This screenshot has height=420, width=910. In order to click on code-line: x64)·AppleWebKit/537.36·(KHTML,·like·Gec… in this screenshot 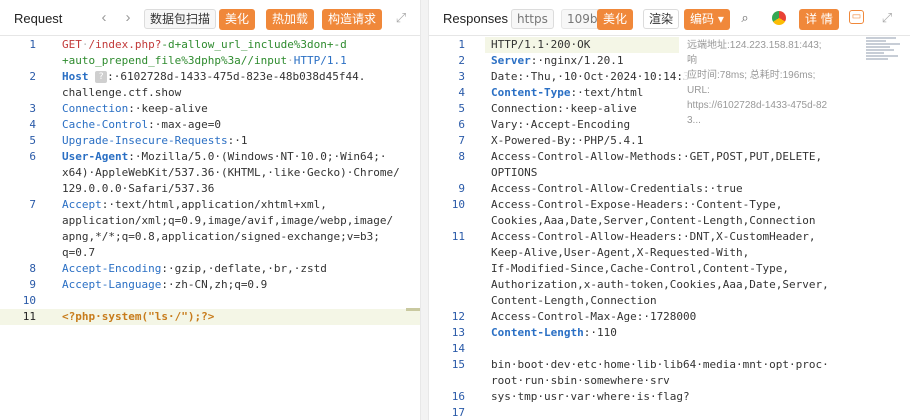, I will do `click(210, 173)`.